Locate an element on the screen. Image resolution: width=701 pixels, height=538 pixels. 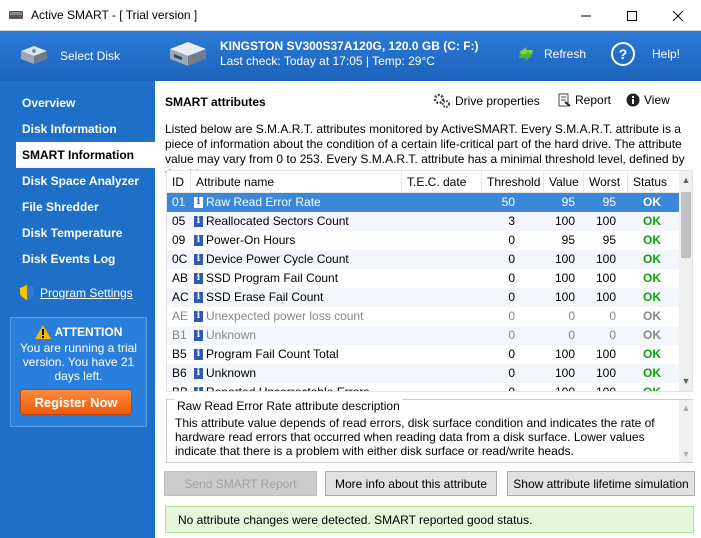
table-row: B1 i Unknown 0 0 0 OK is located at coordinates (423, 335).